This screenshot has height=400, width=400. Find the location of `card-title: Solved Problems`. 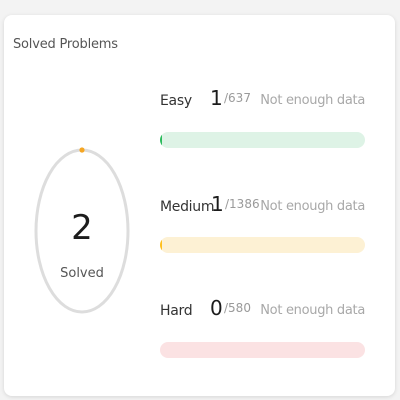

card-title: Solved Problems is located at coordinates (65, 44).